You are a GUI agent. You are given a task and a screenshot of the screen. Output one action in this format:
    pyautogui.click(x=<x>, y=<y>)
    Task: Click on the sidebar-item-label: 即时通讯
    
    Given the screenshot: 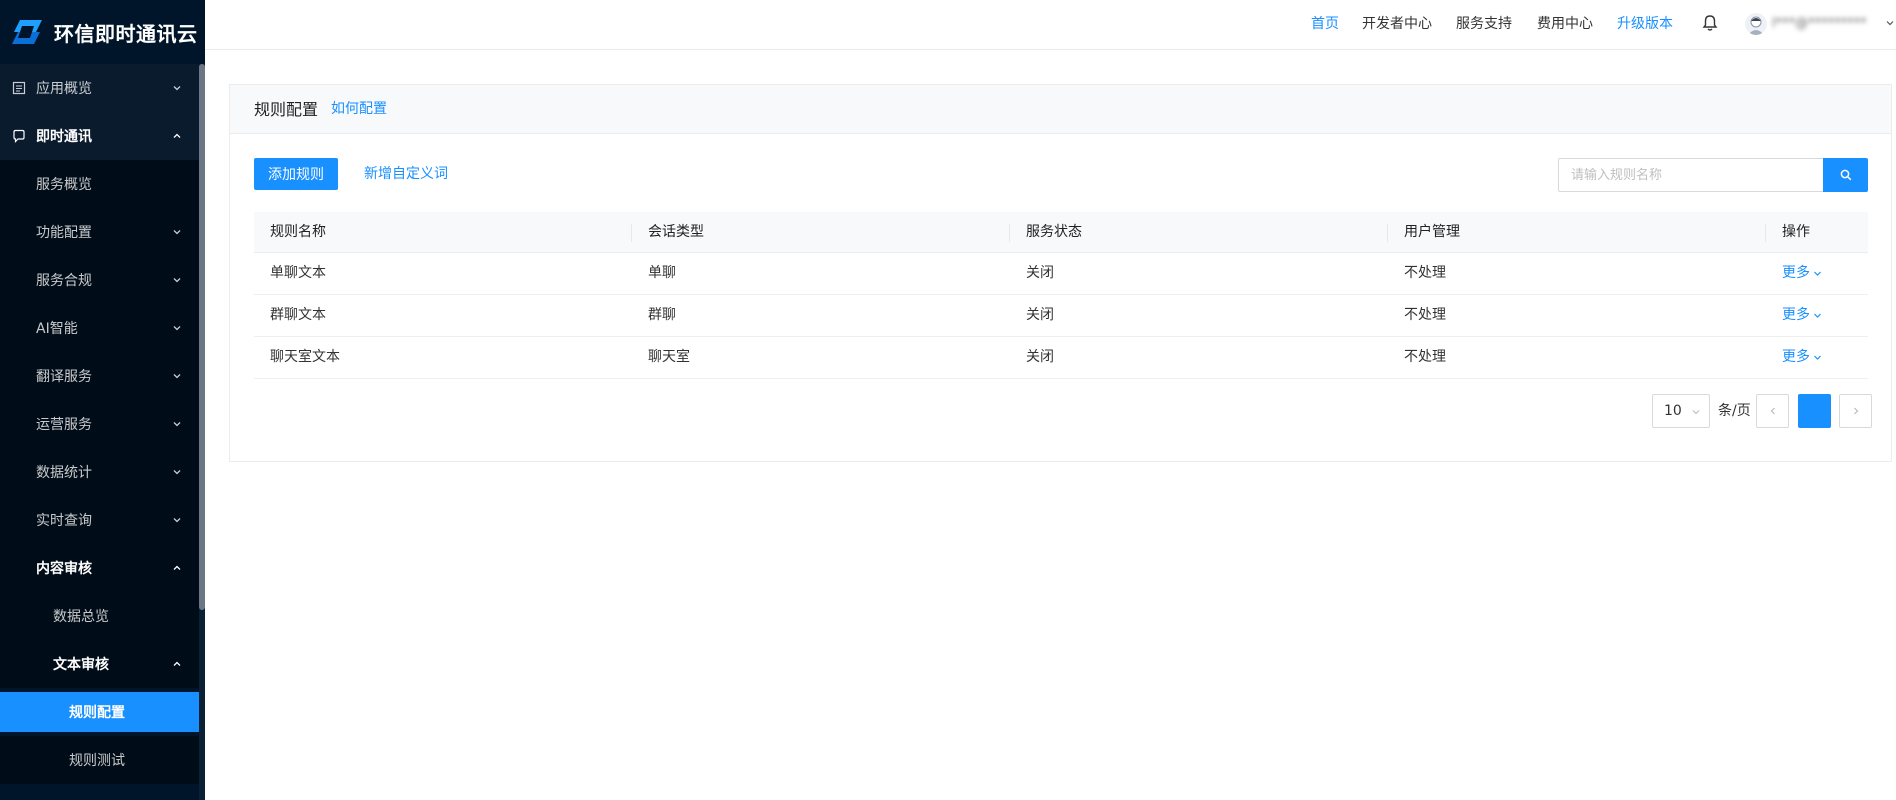 What is the action you would take?
    pyautogui.click(x=64, y=137)
    